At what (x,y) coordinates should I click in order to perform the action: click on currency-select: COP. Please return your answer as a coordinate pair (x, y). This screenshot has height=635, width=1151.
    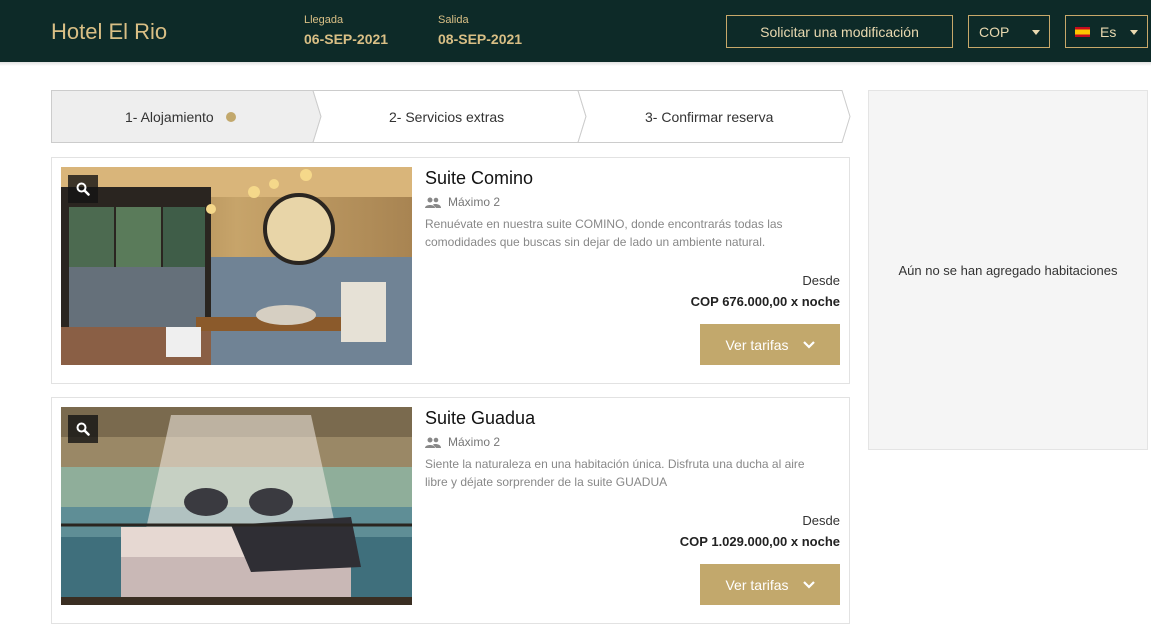
    Looking at the image, I should click on (1009, 31).